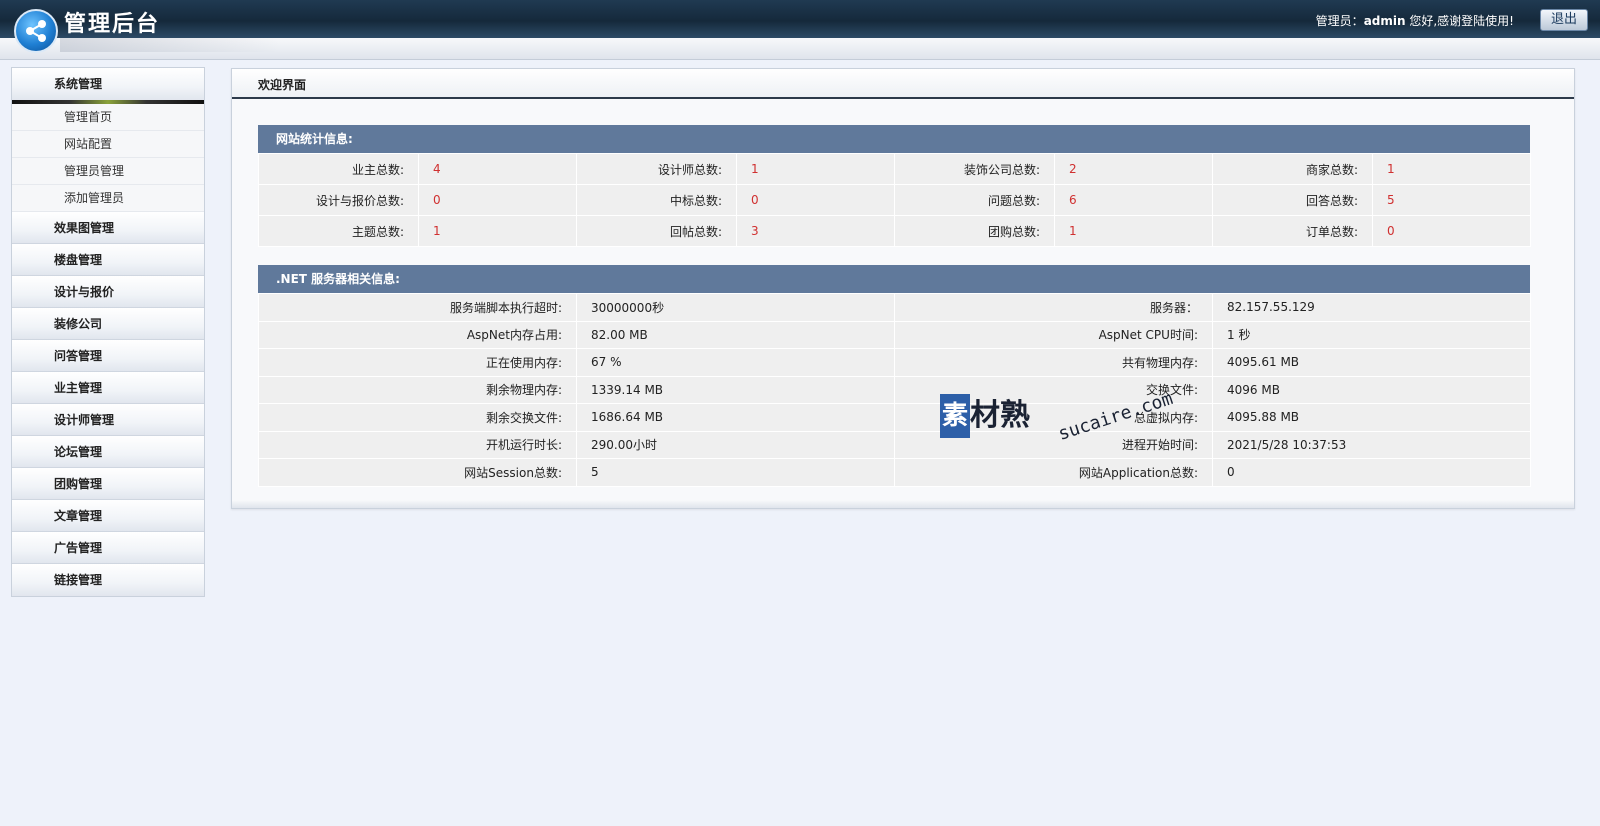  Describe the element at coordinates (1371, 444) in the screenshot. I see `server-value: 2021/5/28 10:37:53` at that location.